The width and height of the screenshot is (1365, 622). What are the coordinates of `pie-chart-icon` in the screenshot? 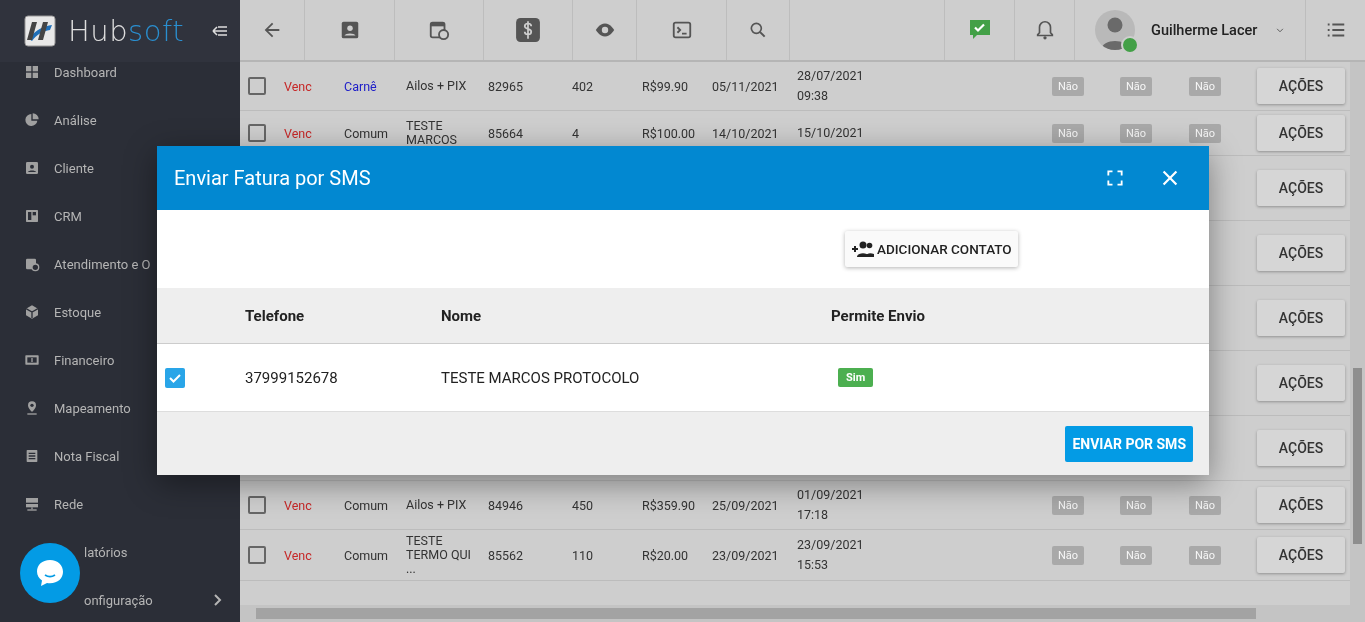 It's located at (32, 120).